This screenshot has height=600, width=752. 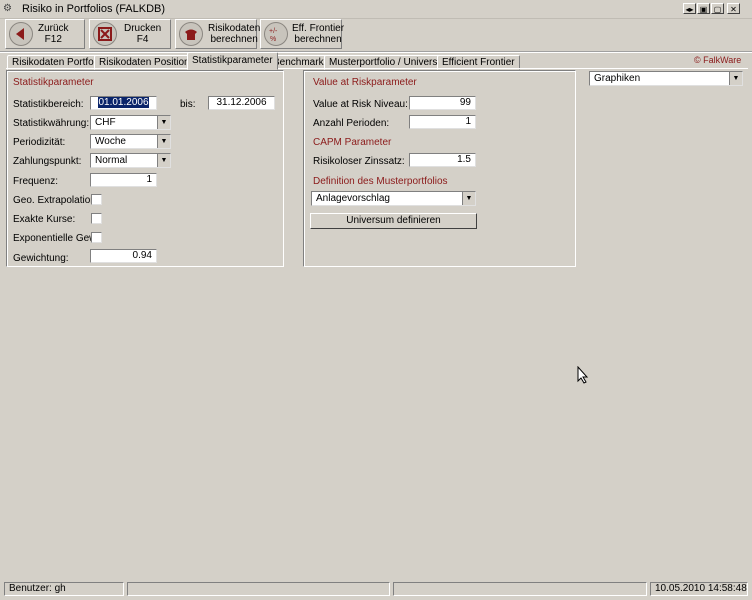 What do you see at coordinates (241, 103) in the screenshot?
I see `statistikbereich-to-field: 31.12.2006` at bounding box center [241, 103].